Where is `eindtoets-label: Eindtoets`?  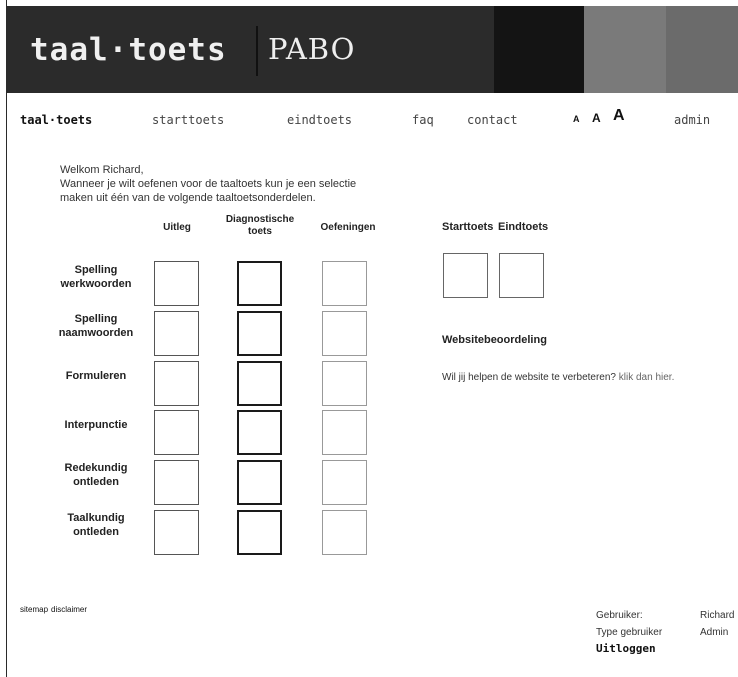 eindtoets-label: Eindtoets is located at coordinates (523, 227).